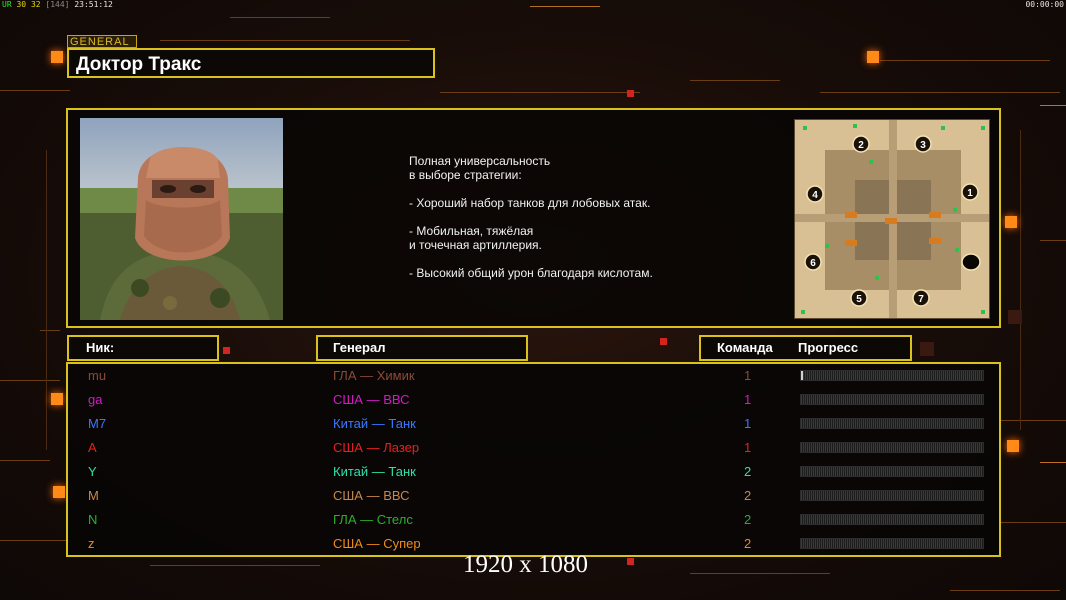  I want to click on player-progress-fill, so click(802, 375).